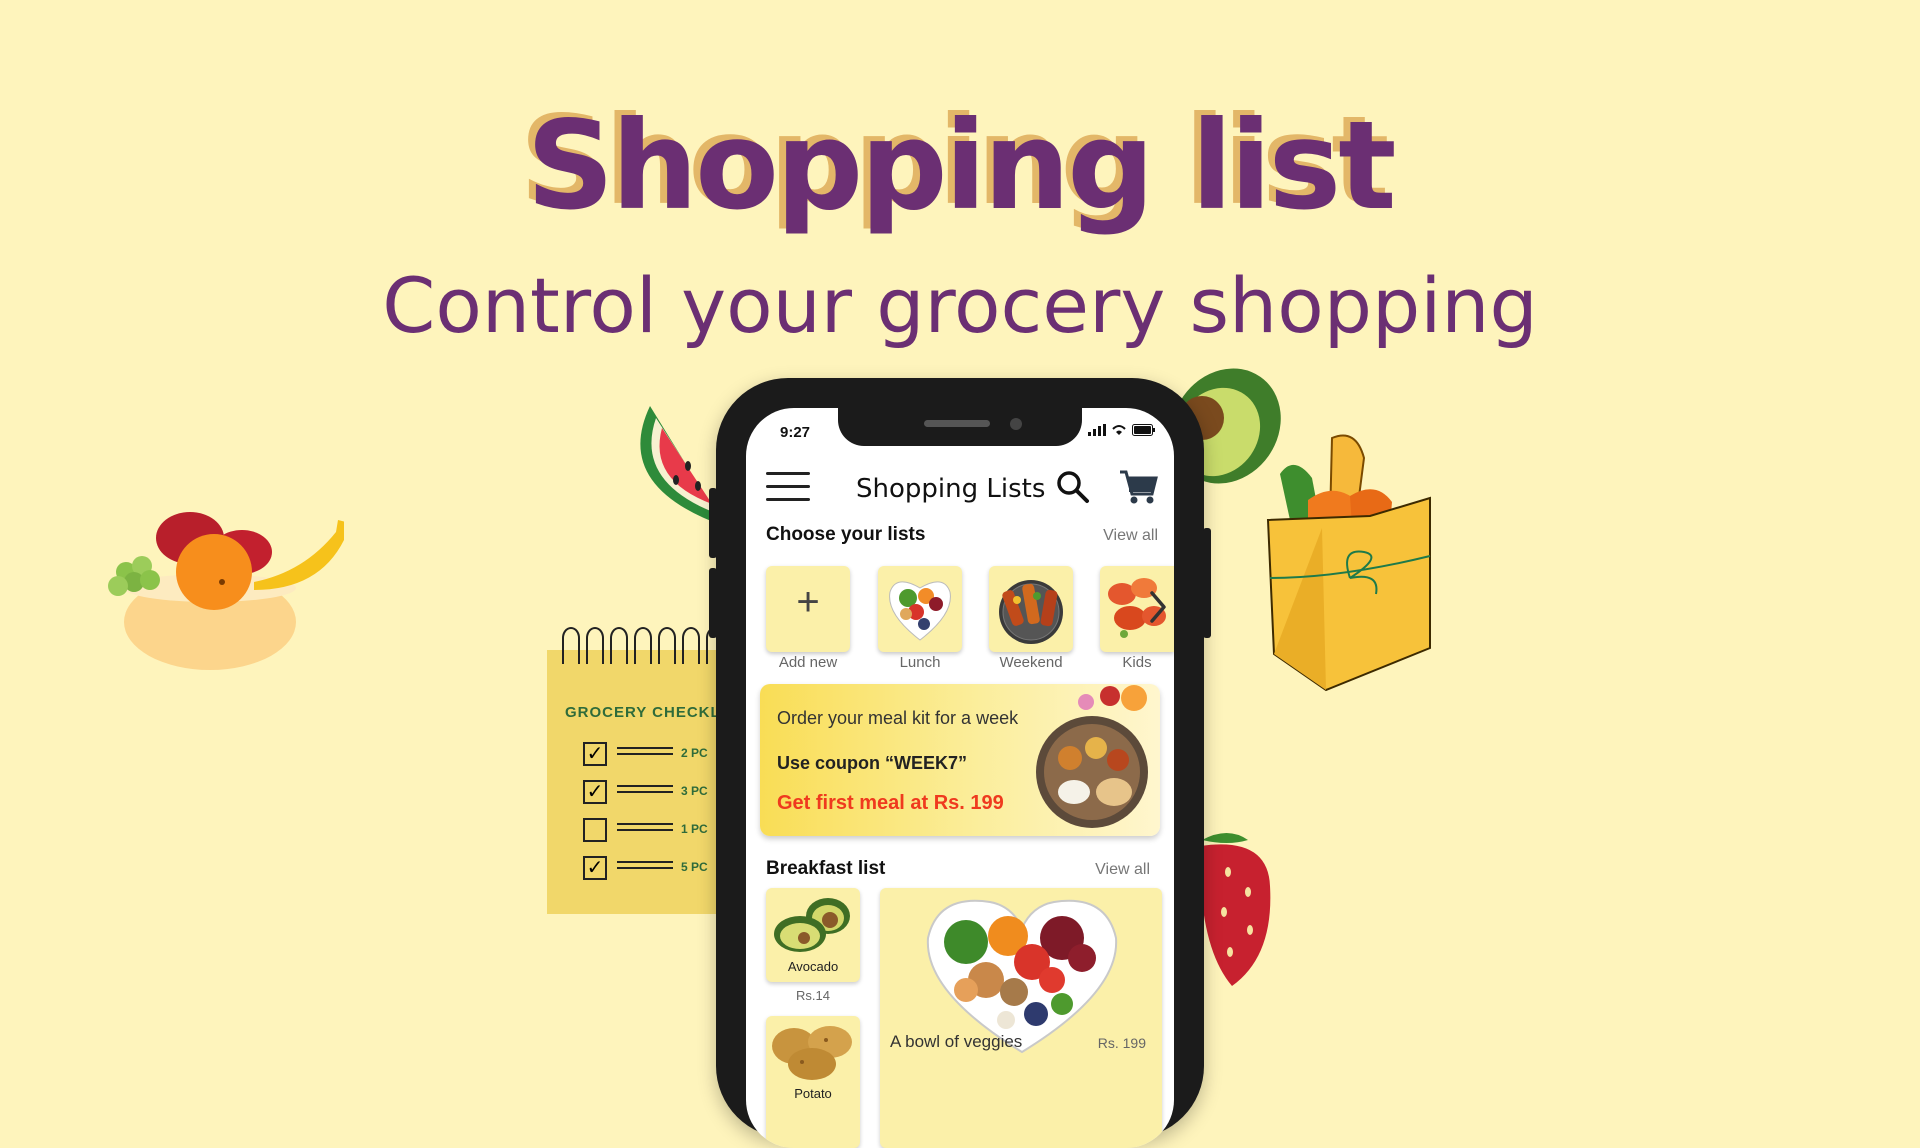 The width and height of the screenshot is (1920, 1148). What do you see at coordinates (643, 712) in the screenshot?
I see `checklist-heading: GROCERY CHECKL` at bounding box center [643, 712].